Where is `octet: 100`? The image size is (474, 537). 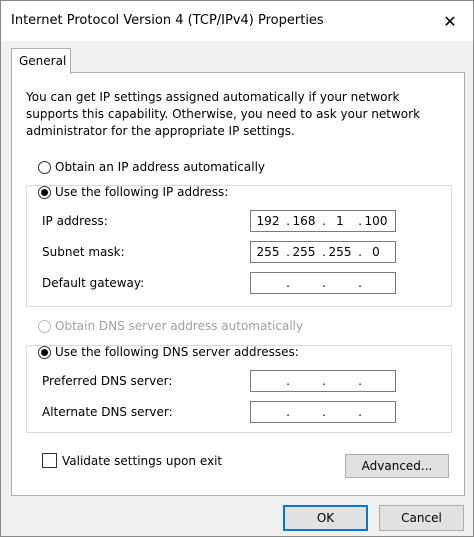 octet: 100 is located at coordinates (376, 221).